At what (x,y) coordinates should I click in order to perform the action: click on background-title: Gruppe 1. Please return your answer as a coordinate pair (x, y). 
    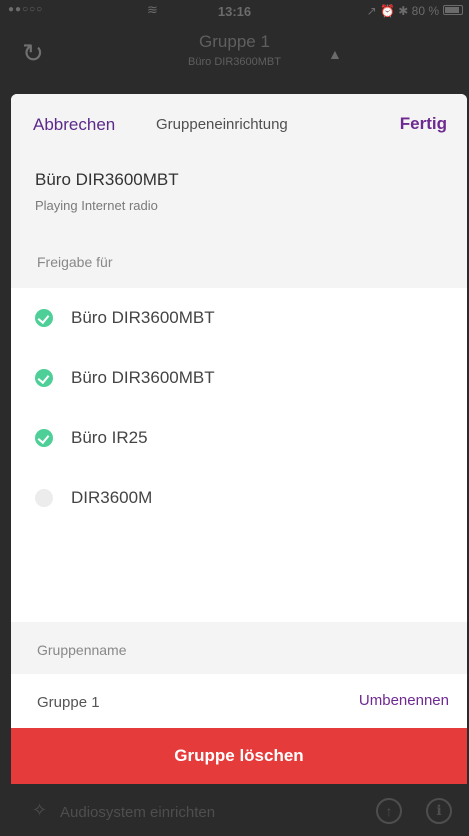
    Looking at the image, I should click on (234, 41).